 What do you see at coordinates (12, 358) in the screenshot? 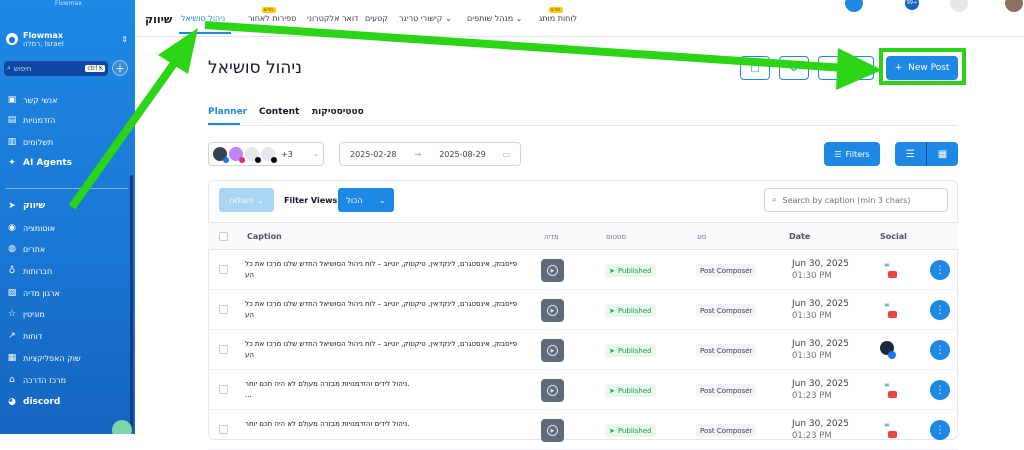
I see `store-icon: ▦` at bounding box center [12, 358].